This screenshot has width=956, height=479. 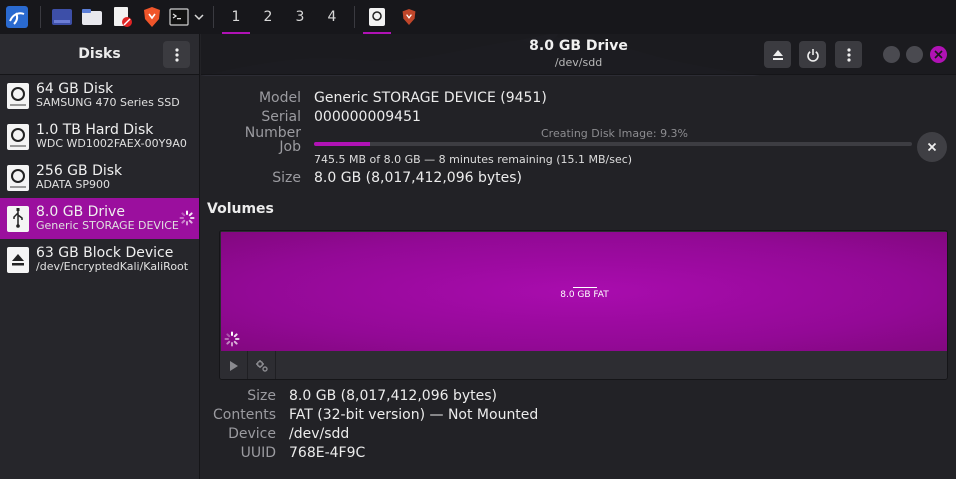 What do you see at coordinates (244, 415) in the screenshot?
I see `contents-label: Contents` at bounding box center [244, 415].